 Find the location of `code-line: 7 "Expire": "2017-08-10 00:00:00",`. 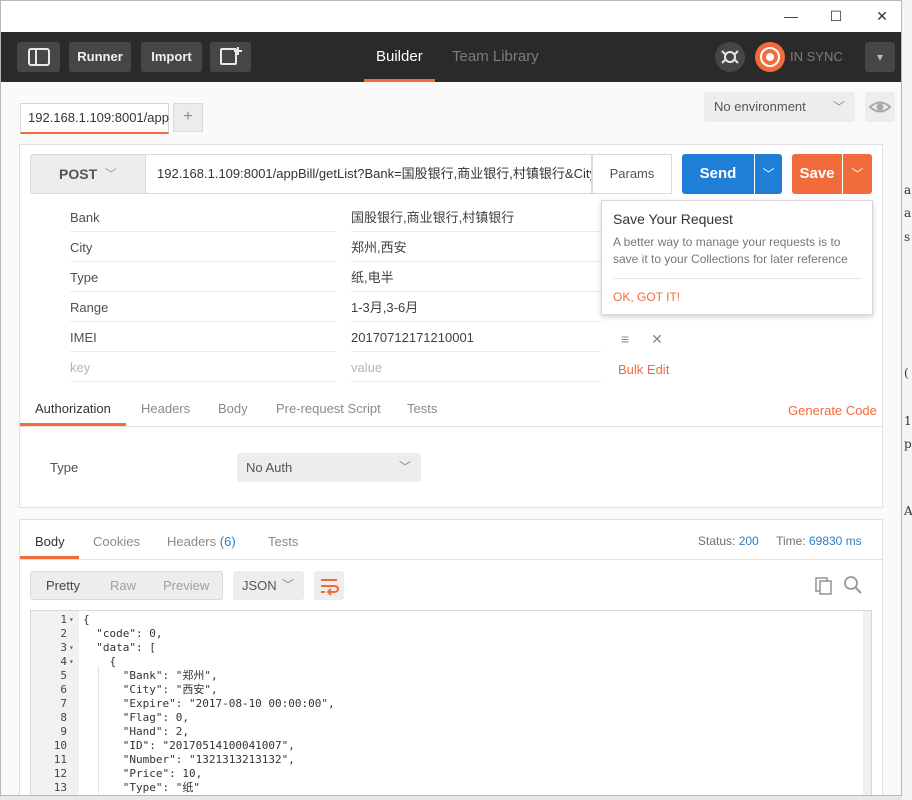

code-line: 7 "Expire": "2017-08-10 00:00:00", is located at coordinates (446, 704).